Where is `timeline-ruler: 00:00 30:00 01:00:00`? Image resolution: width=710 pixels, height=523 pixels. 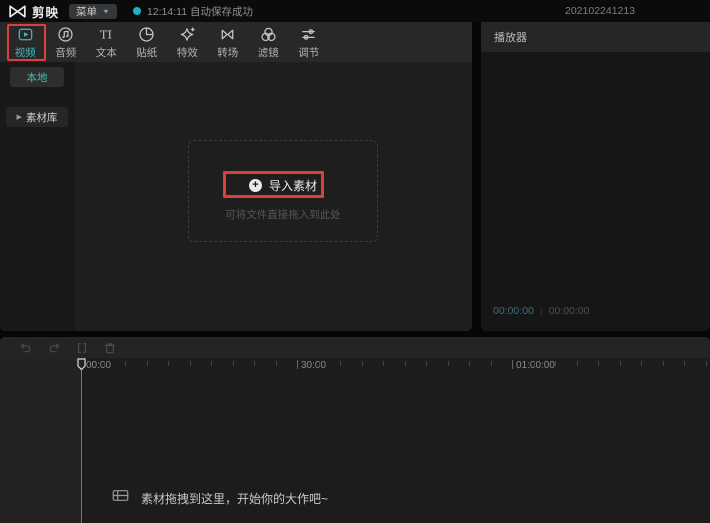 timeline-ruler: 00:00 30:00 01:00:00 is located at coordinates (355, 366).